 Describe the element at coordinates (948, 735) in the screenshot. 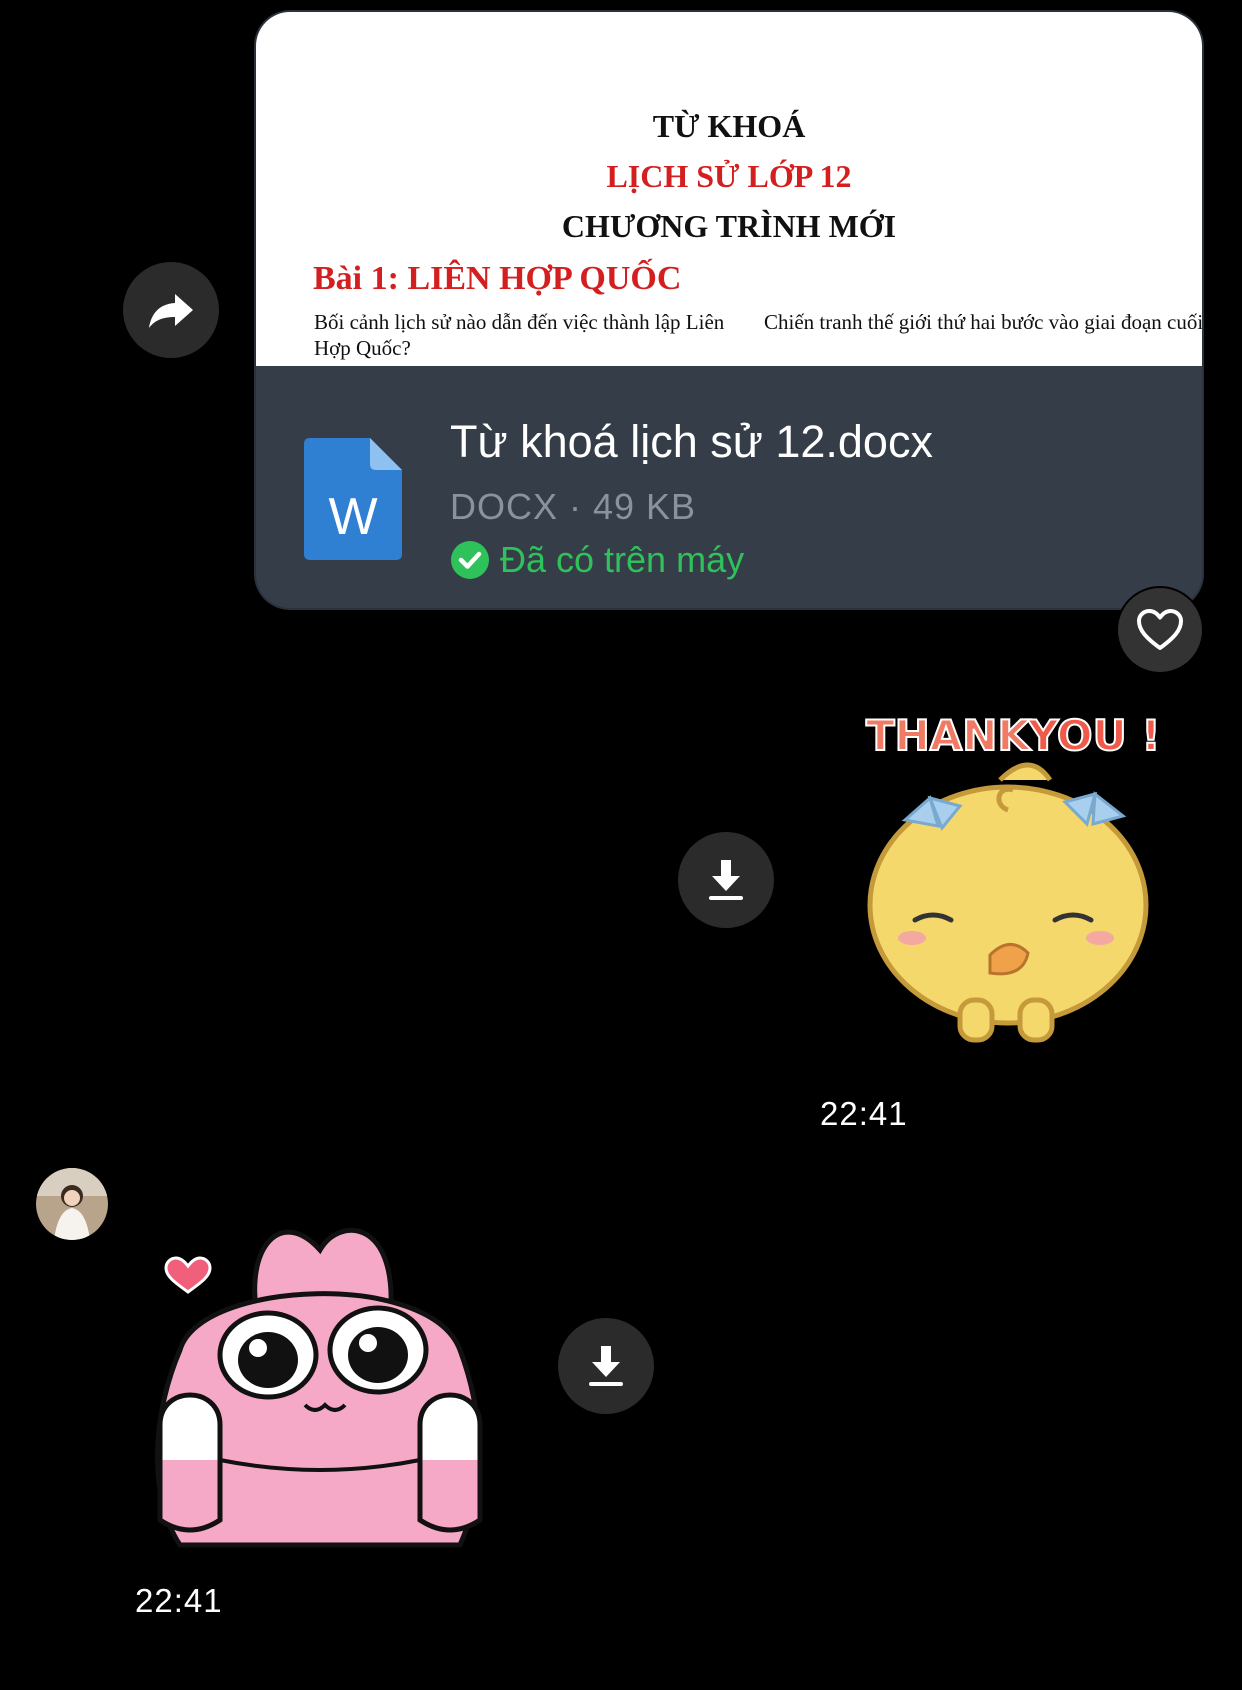

I see `svg-text: THANK` at that location.